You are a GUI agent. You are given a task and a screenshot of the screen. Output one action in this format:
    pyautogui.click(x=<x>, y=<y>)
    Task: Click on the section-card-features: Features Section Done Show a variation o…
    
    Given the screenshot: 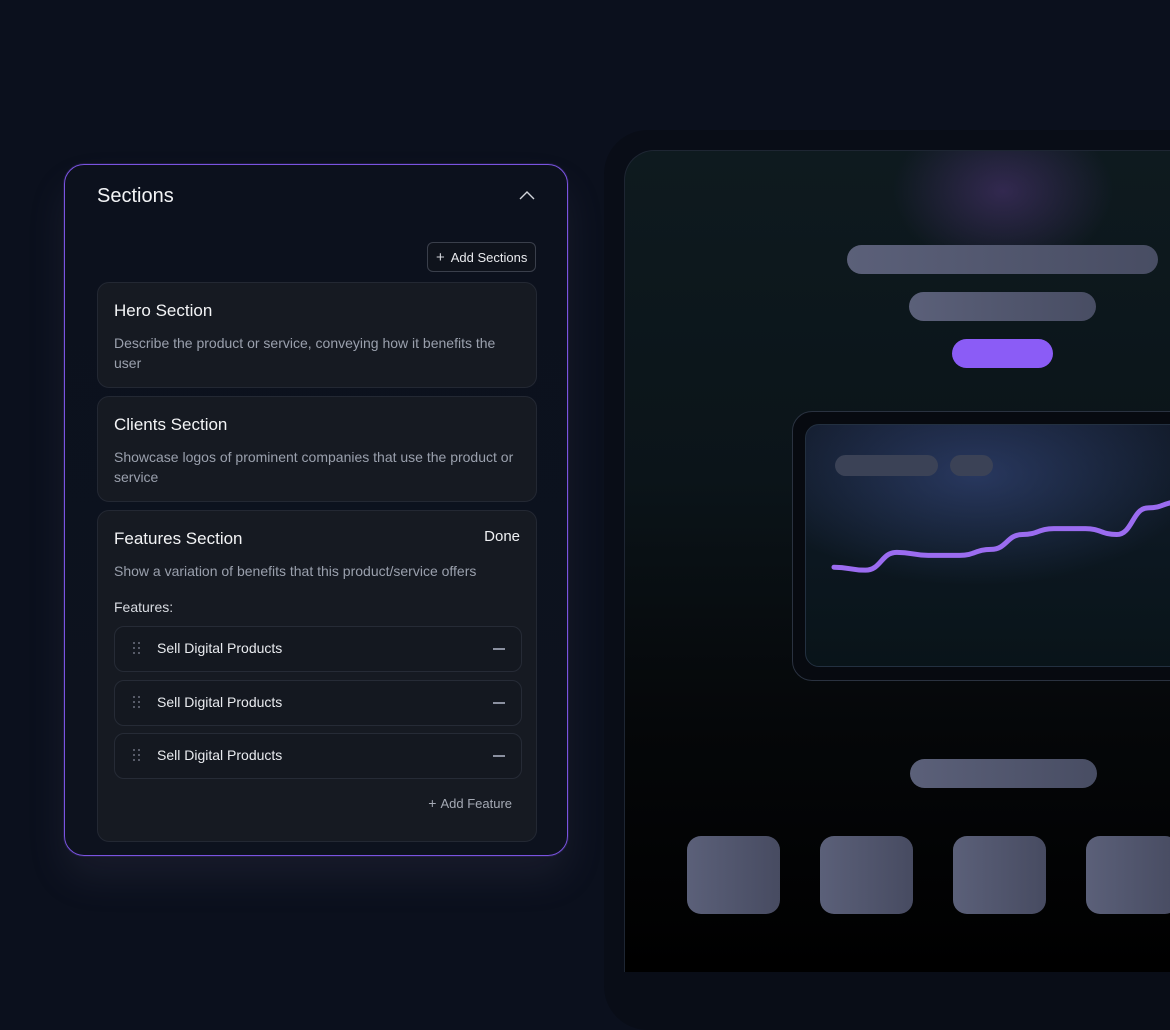 What is the action you would take?
    pyautogui.click(x=317, y=676)
    